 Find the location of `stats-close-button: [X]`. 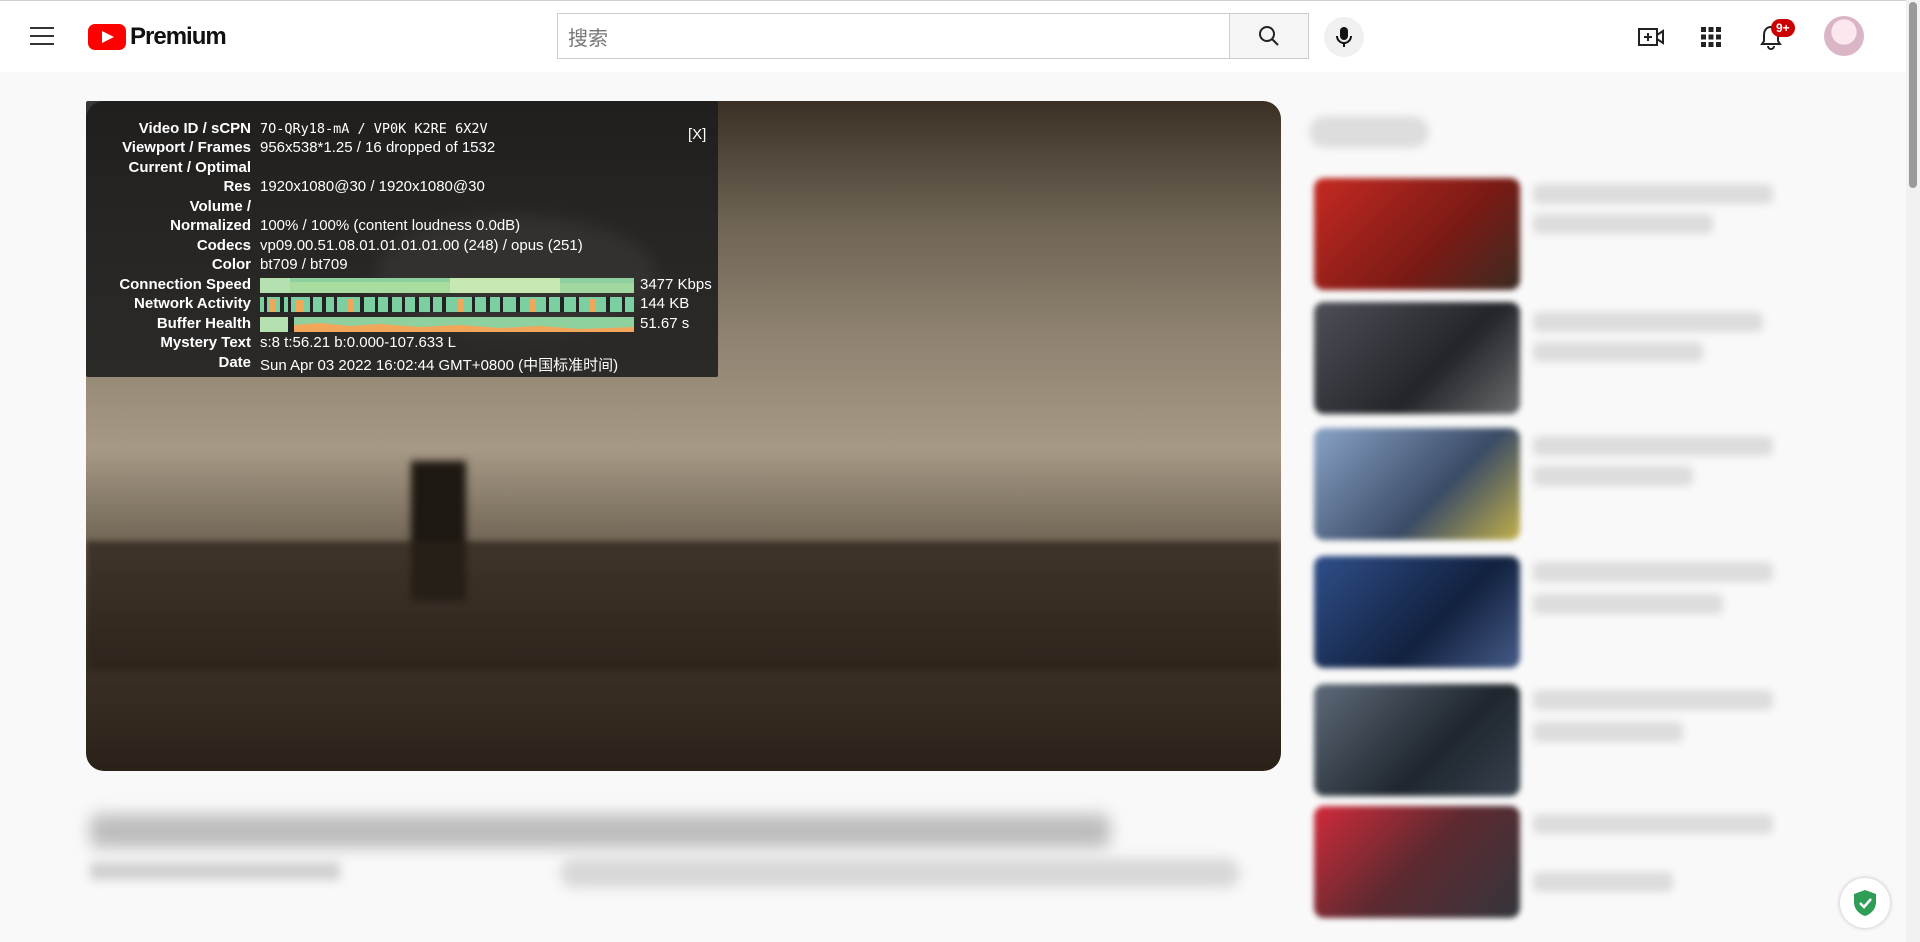

stats-close-button: [X] is located at coordinates (697, 134).